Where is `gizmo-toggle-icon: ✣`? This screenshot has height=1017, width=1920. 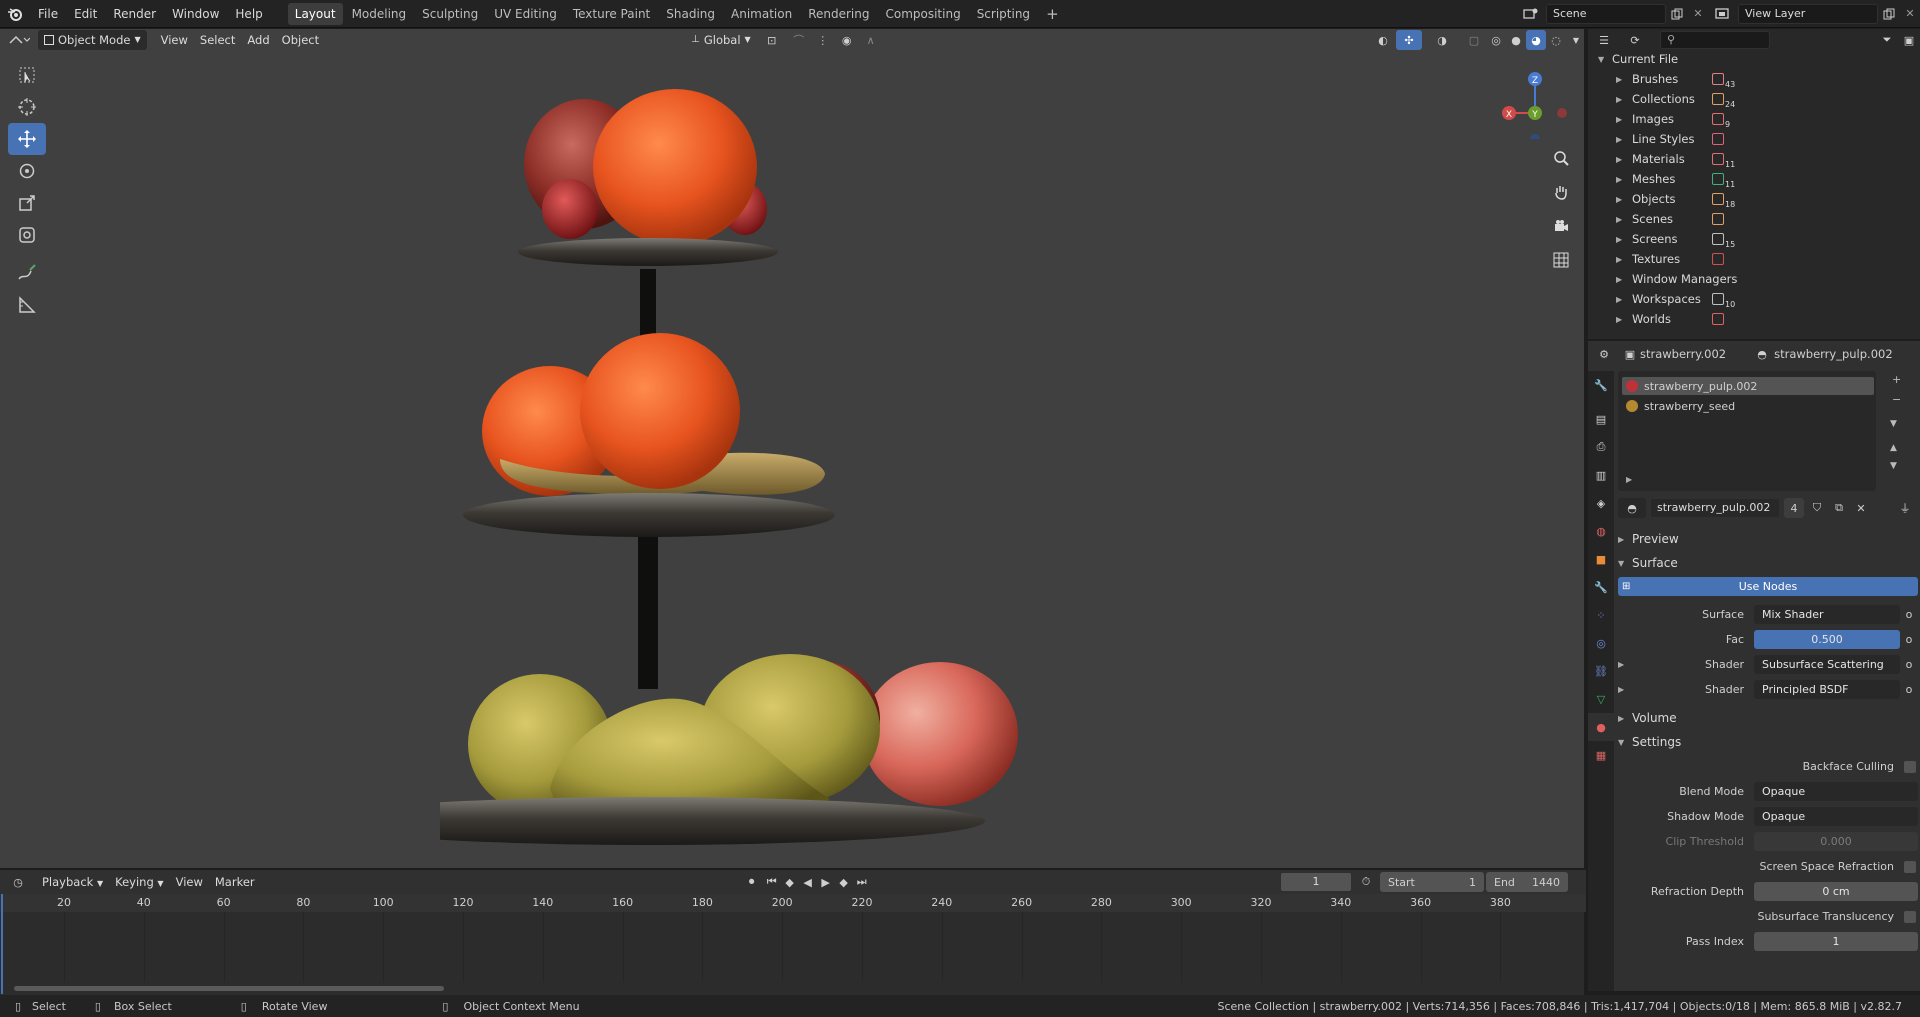 gizmo-toggle-icon: ✣ is located at coordinates (1409, 40).